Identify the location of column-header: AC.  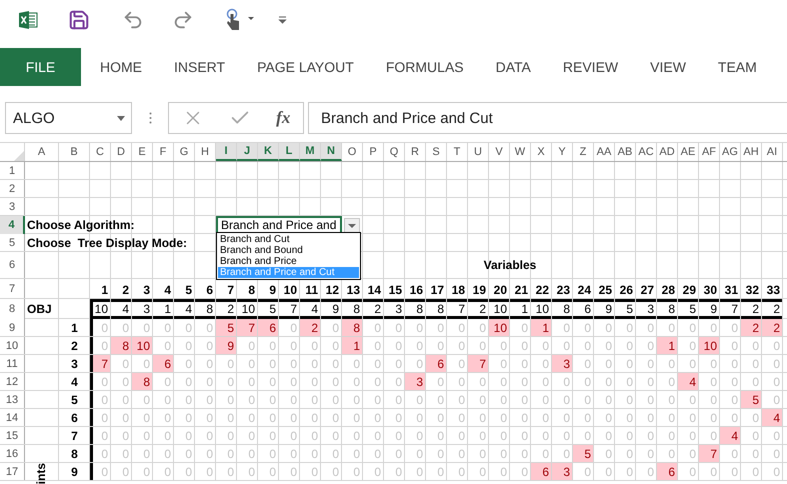
(646, 152).